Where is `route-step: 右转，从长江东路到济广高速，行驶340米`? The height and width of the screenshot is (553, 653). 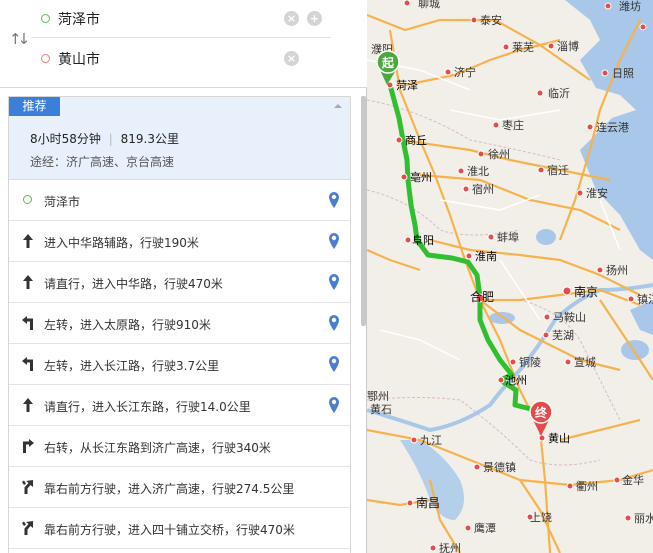 route-step: 右转，从长江东路到济广高速，行驶340米 is located at coordinates (179, 446).